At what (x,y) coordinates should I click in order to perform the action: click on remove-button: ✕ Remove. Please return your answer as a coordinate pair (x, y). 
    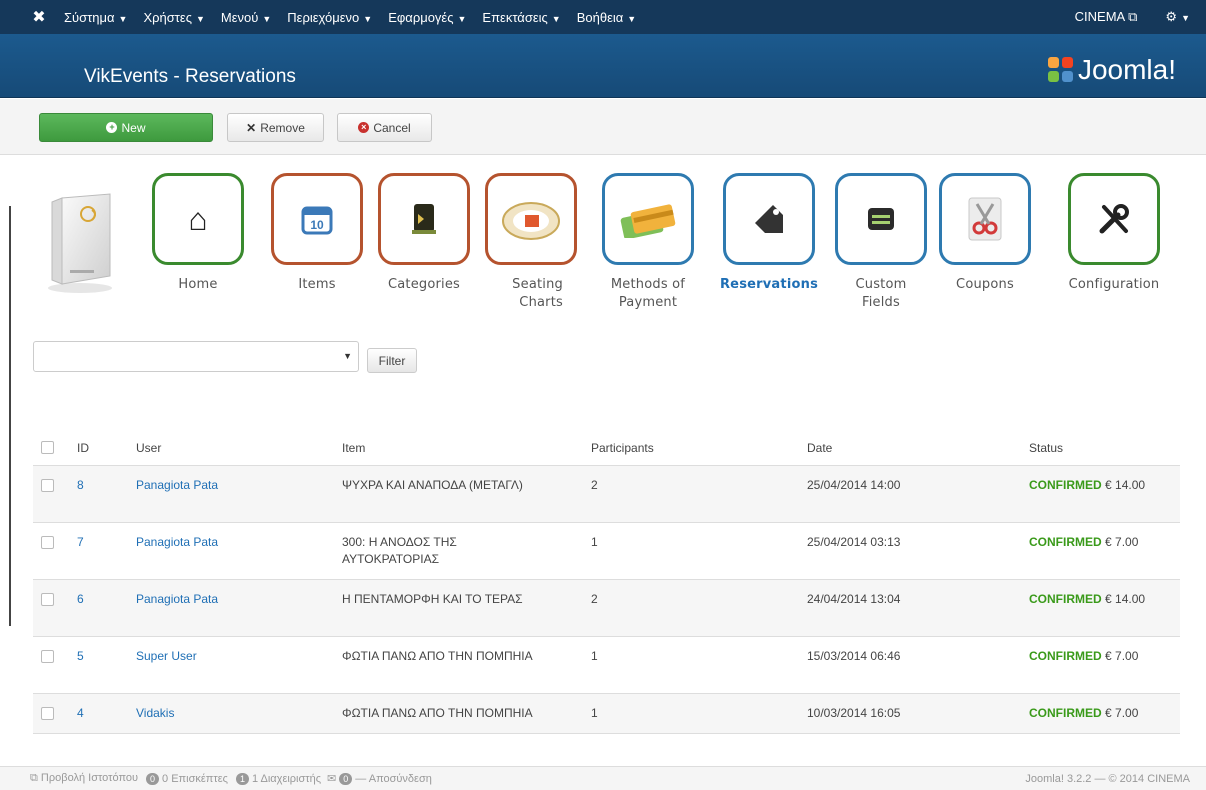
    Looking at the image, I should click on (275, 127).